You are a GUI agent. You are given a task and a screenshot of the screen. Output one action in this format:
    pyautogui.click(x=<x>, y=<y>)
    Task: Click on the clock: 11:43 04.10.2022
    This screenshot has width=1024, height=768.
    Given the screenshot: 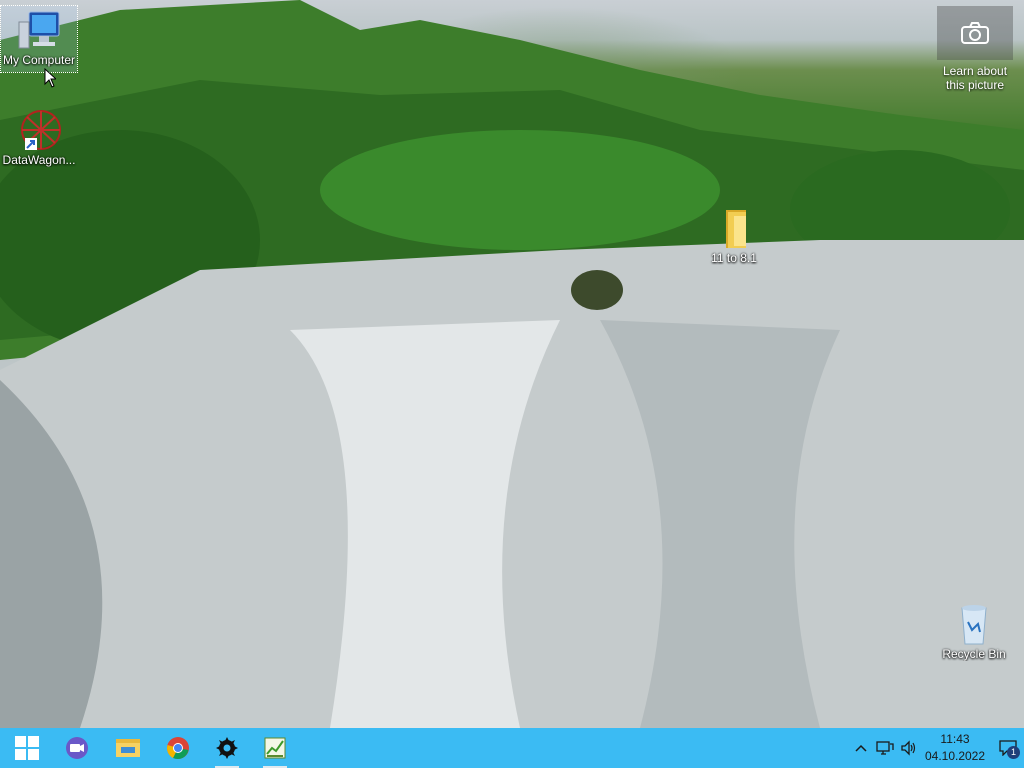 What is the action you would take?
    pyautogui.click(x=955, y=748)
    